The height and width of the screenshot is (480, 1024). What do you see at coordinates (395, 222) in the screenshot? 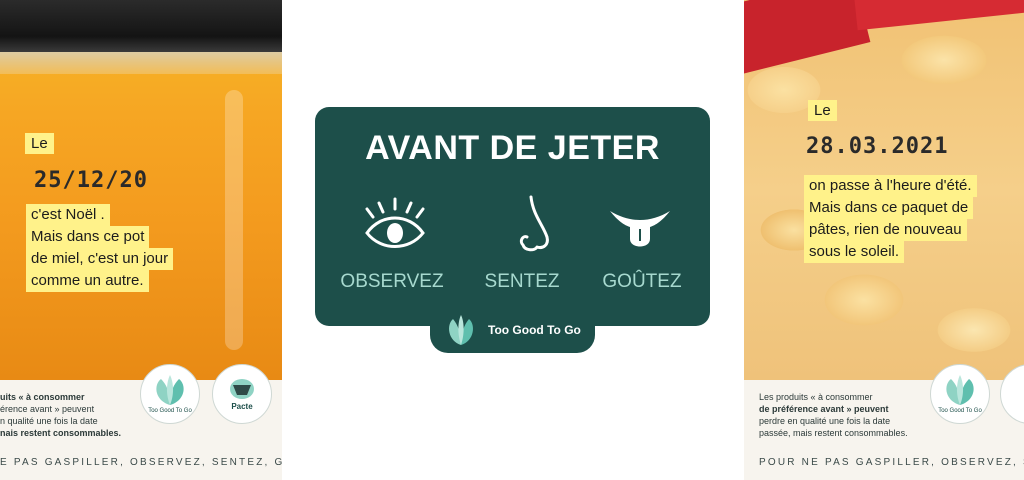
I see `eye-icon` at bounding box center [395, 222].